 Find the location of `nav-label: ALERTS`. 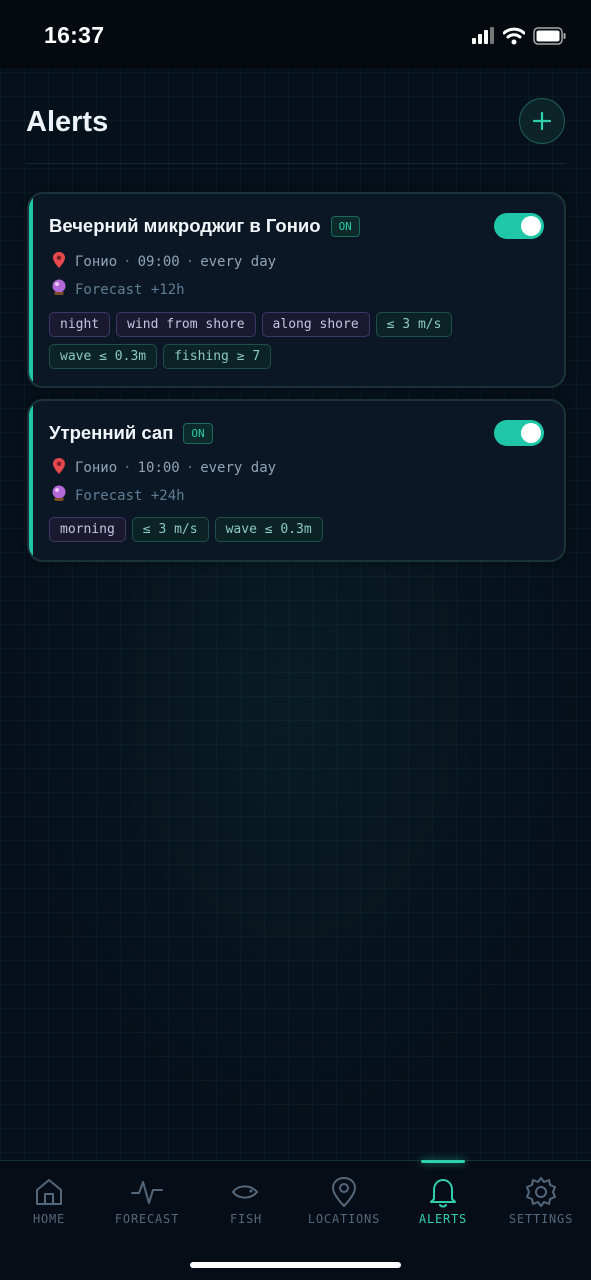

nav-label: ALERTS is located at coordinates (443, 1219).